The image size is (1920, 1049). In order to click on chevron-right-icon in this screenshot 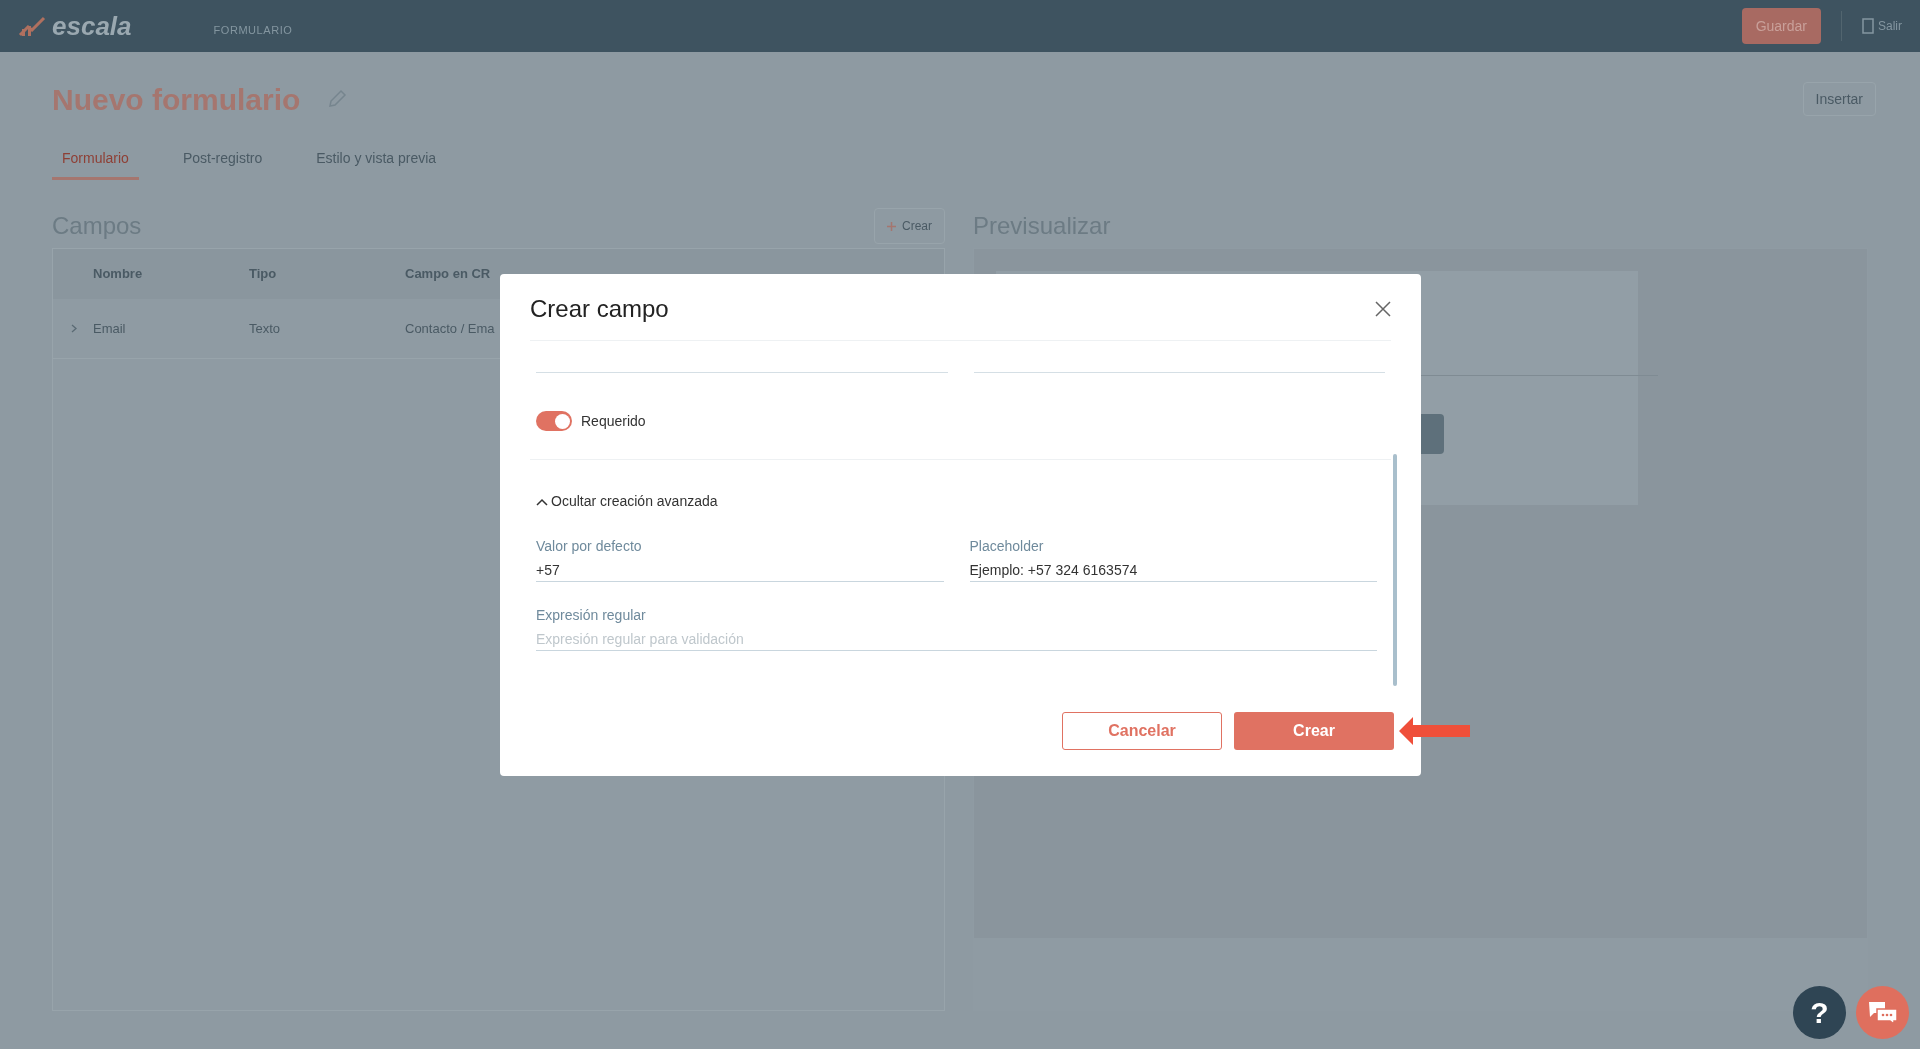, I will do `click(74, 328)`.